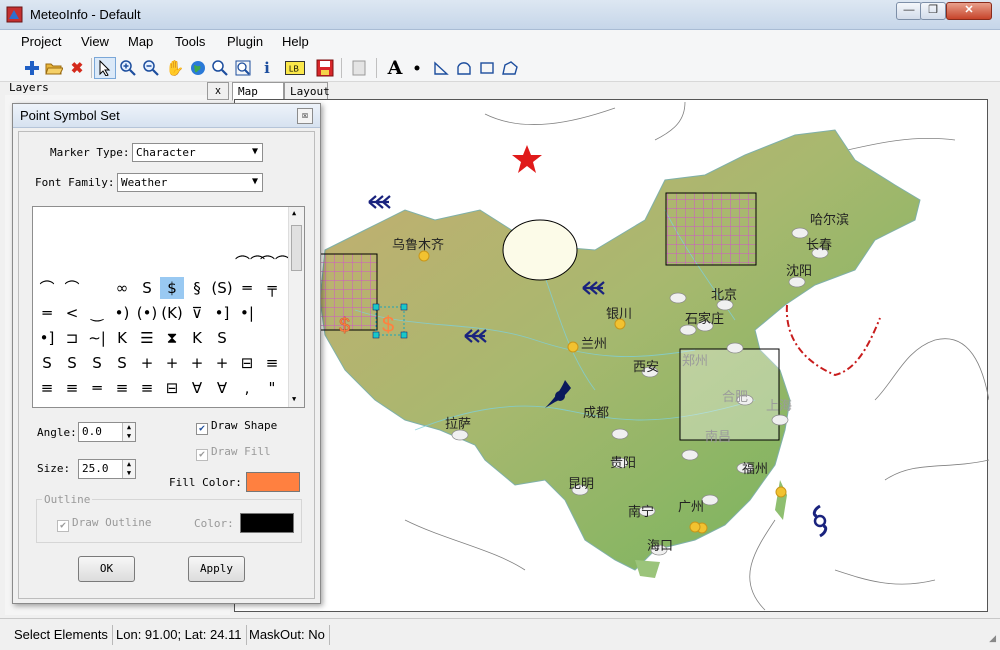 The width and height of the screenshot is (1000, 650). Describe the element at coordinates (107, 432) in the screenshot. I see `angle-input: 0.0 ▲ ▼` at that location.